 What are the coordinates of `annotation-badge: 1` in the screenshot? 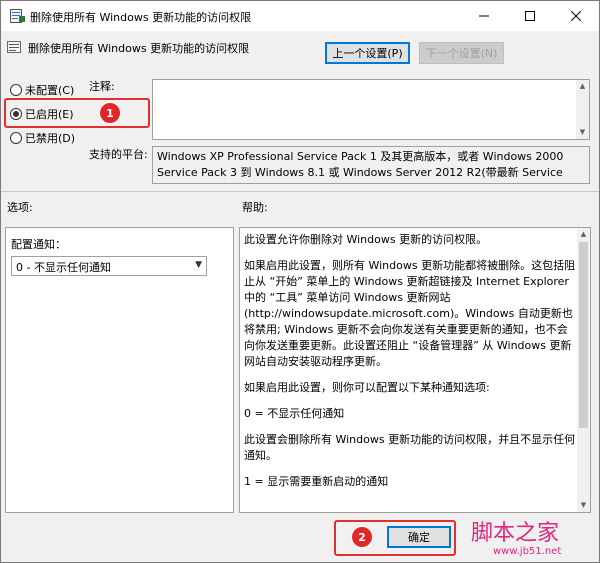 It's located at (110, 113).